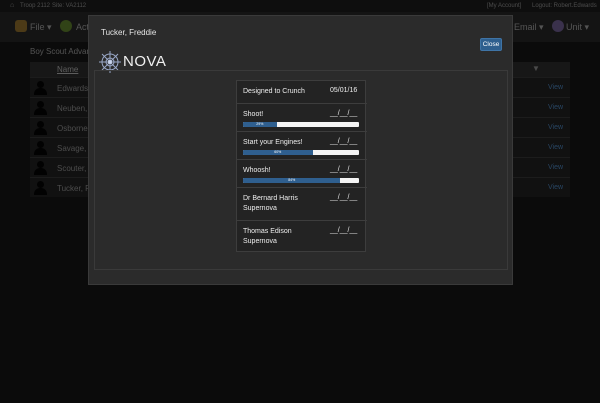  I want to click on requirement-row: Dr Bernard Harris Supernova __/__/__, so click(302, 203).